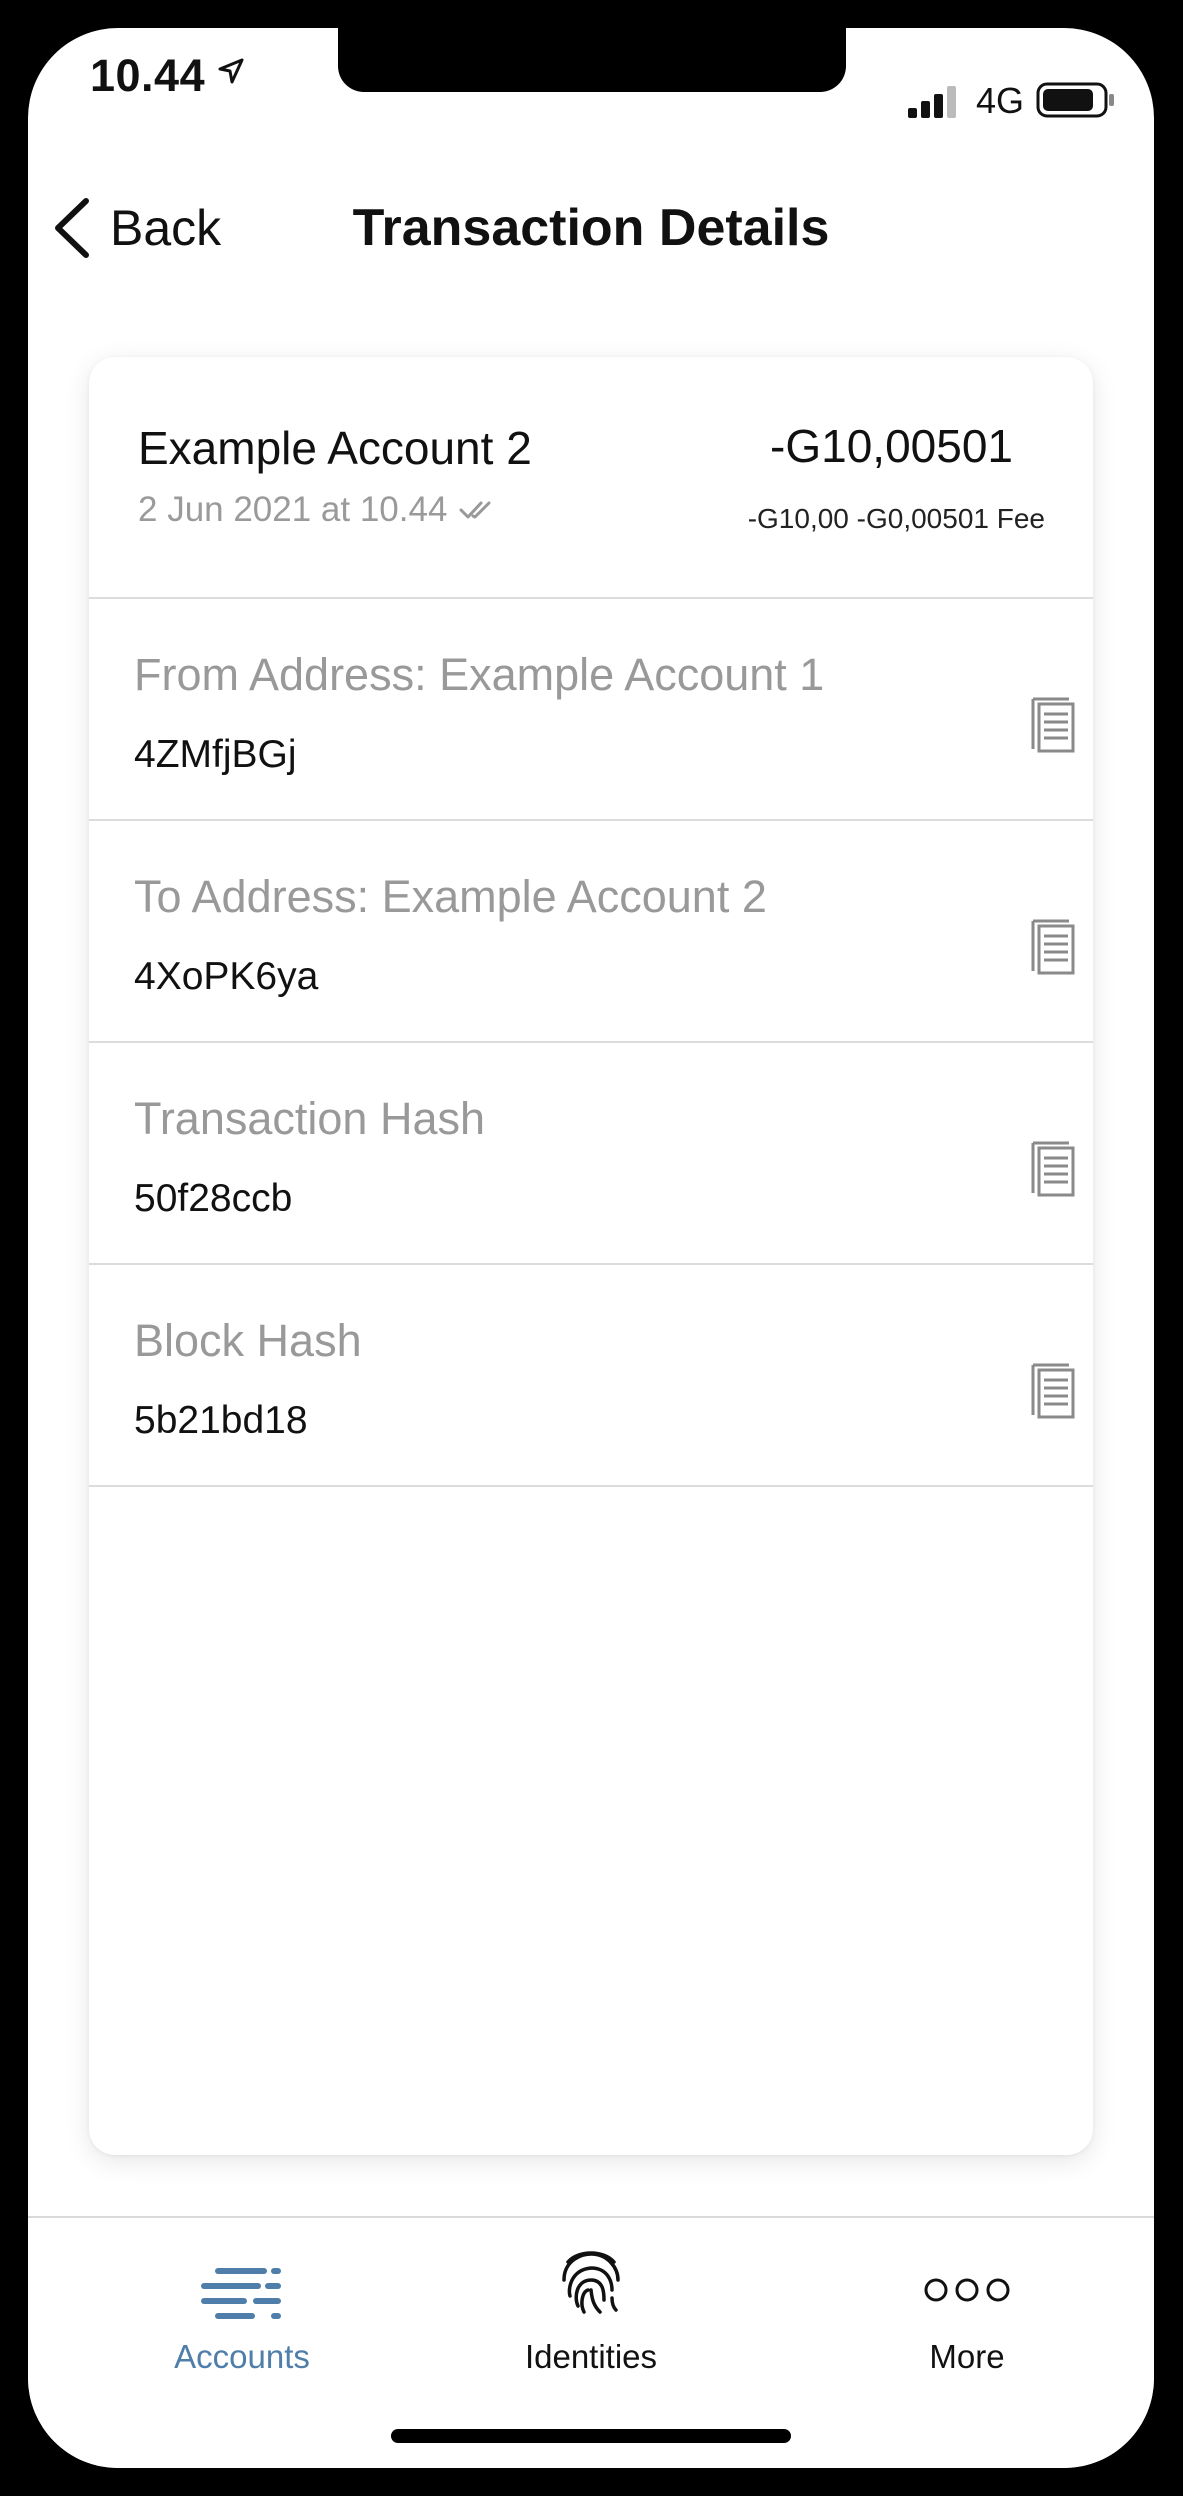 The width and height of the screenshot is (1183, 2496). What do you see at coordinates (591, 2436) in the screenshot?
I see `home-indicator` at bounding box center [591, 2436].